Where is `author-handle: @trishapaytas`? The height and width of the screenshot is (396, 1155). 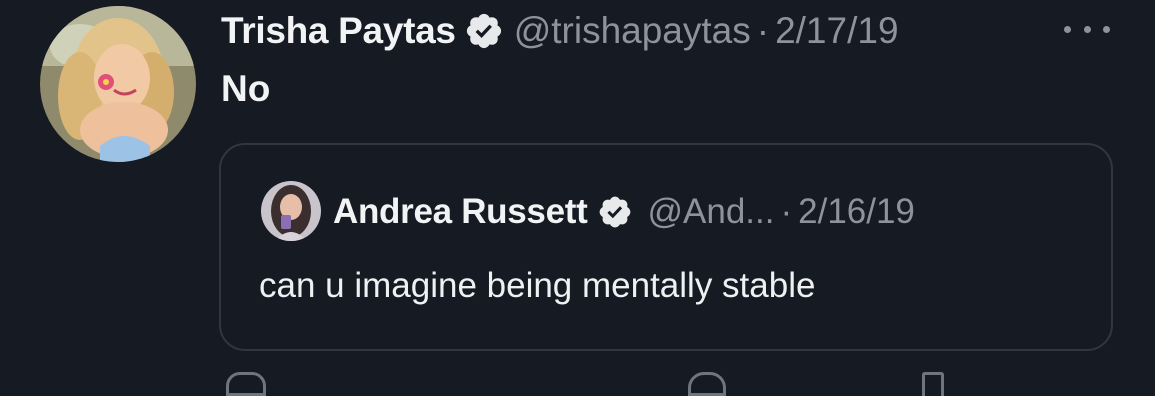
author-handle: @trishapaytas is located at coordinates (632, 31).